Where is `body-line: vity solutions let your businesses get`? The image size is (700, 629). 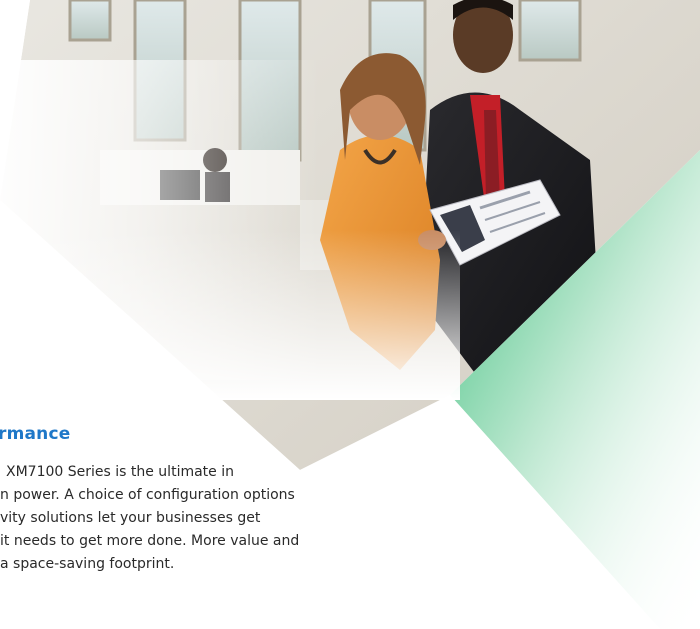
body-line: vity solutions let your businesses get is located at coordinates (130, 518).